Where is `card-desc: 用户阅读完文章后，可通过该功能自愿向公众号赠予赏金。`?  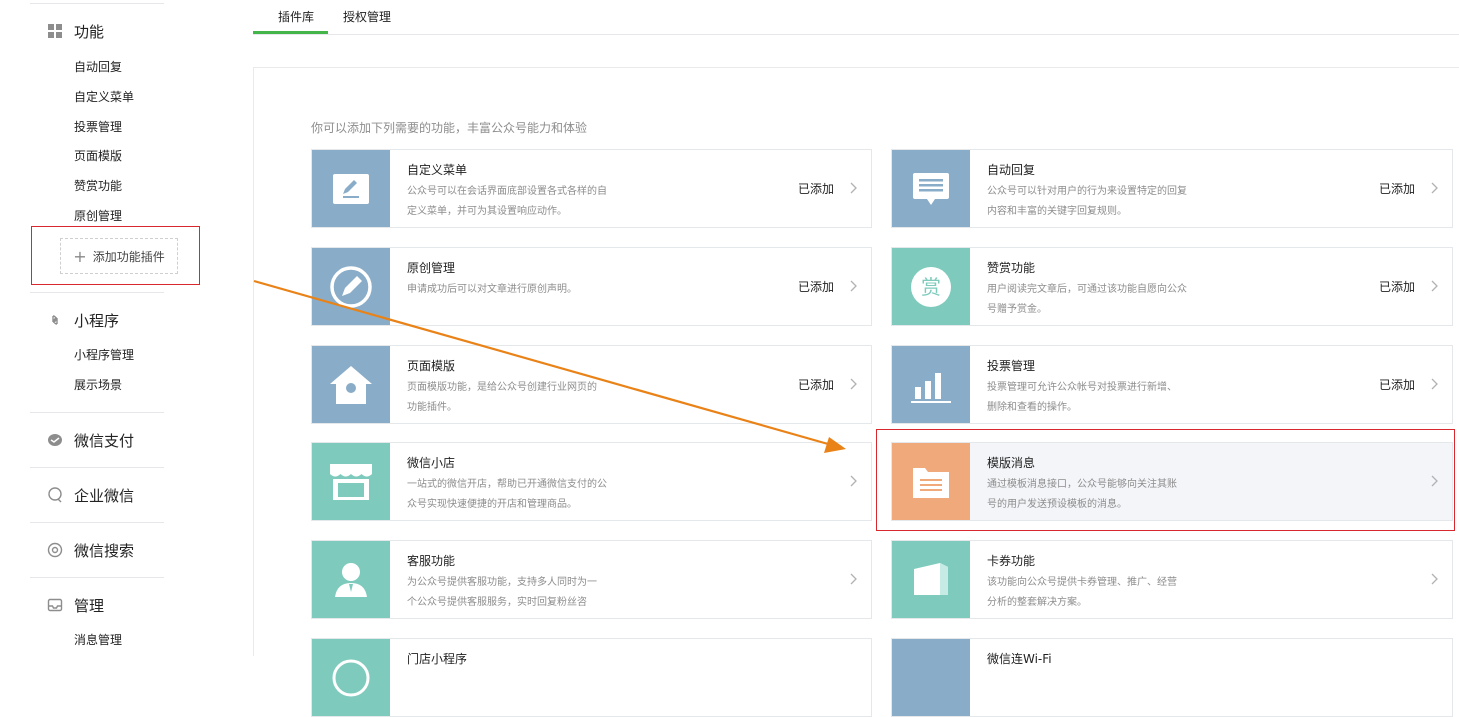
card-desc: 用户阅读完文章后，可通过该功能自愿向公众号赠予赏金。 is located at coordinates (1087, 299).